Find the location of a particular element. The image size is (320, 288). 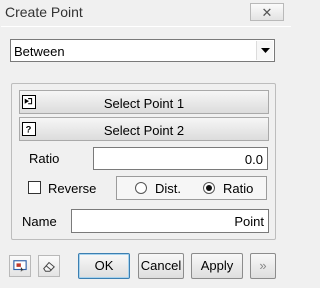

screen-capture-icon is located at coordinates (20, 266).